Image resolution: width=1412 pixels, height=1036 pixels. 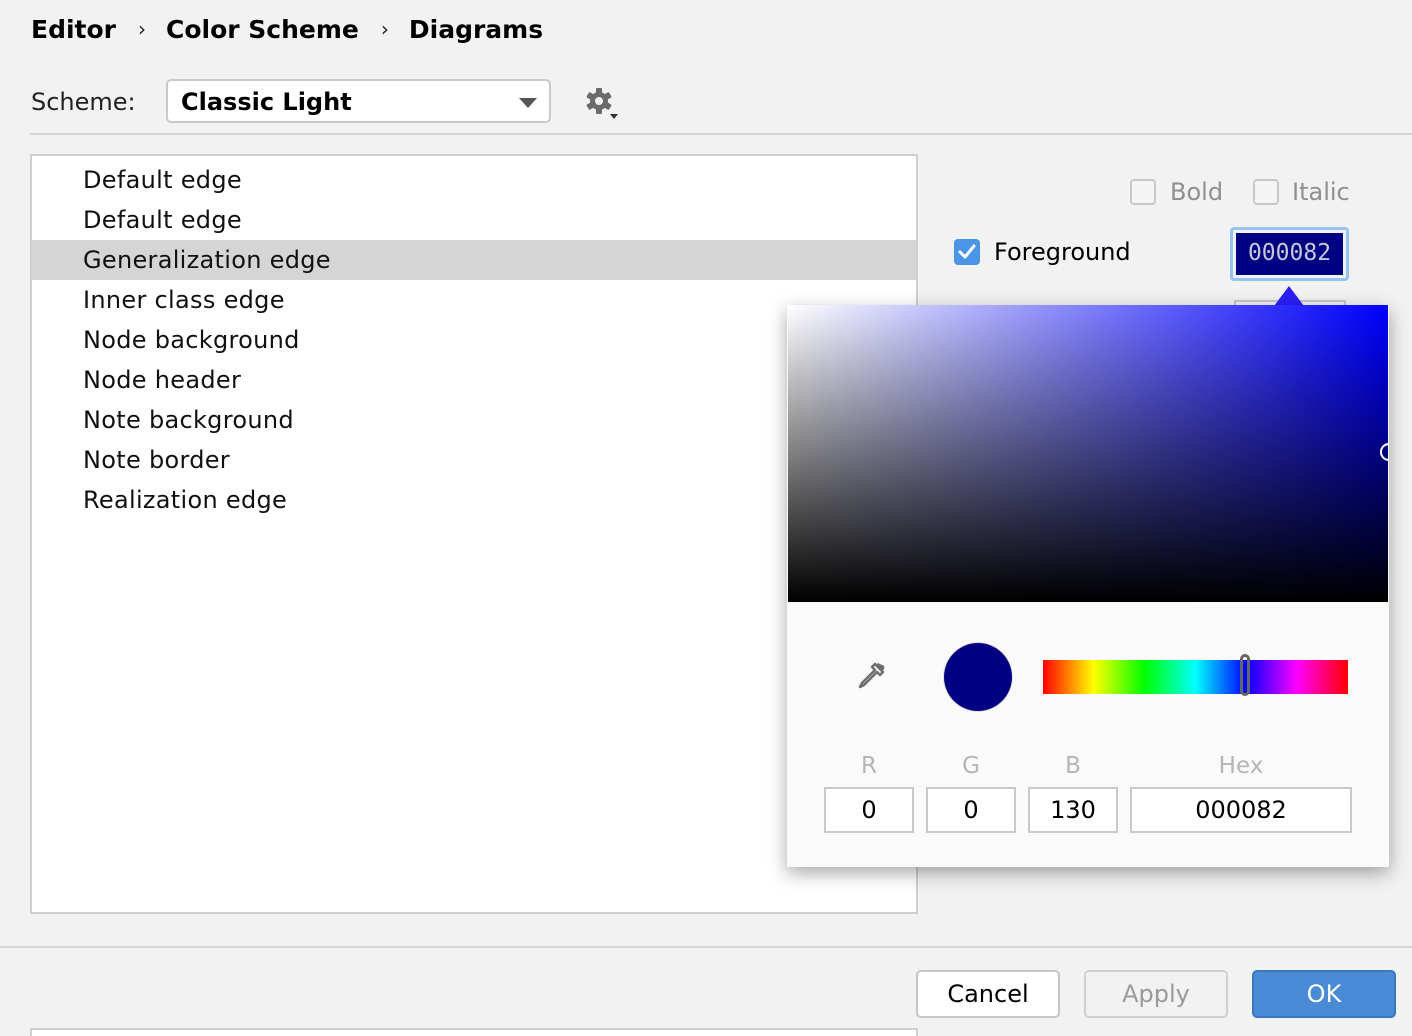 I want to click on hex-input: 000082, so click(x=1241, y=810).